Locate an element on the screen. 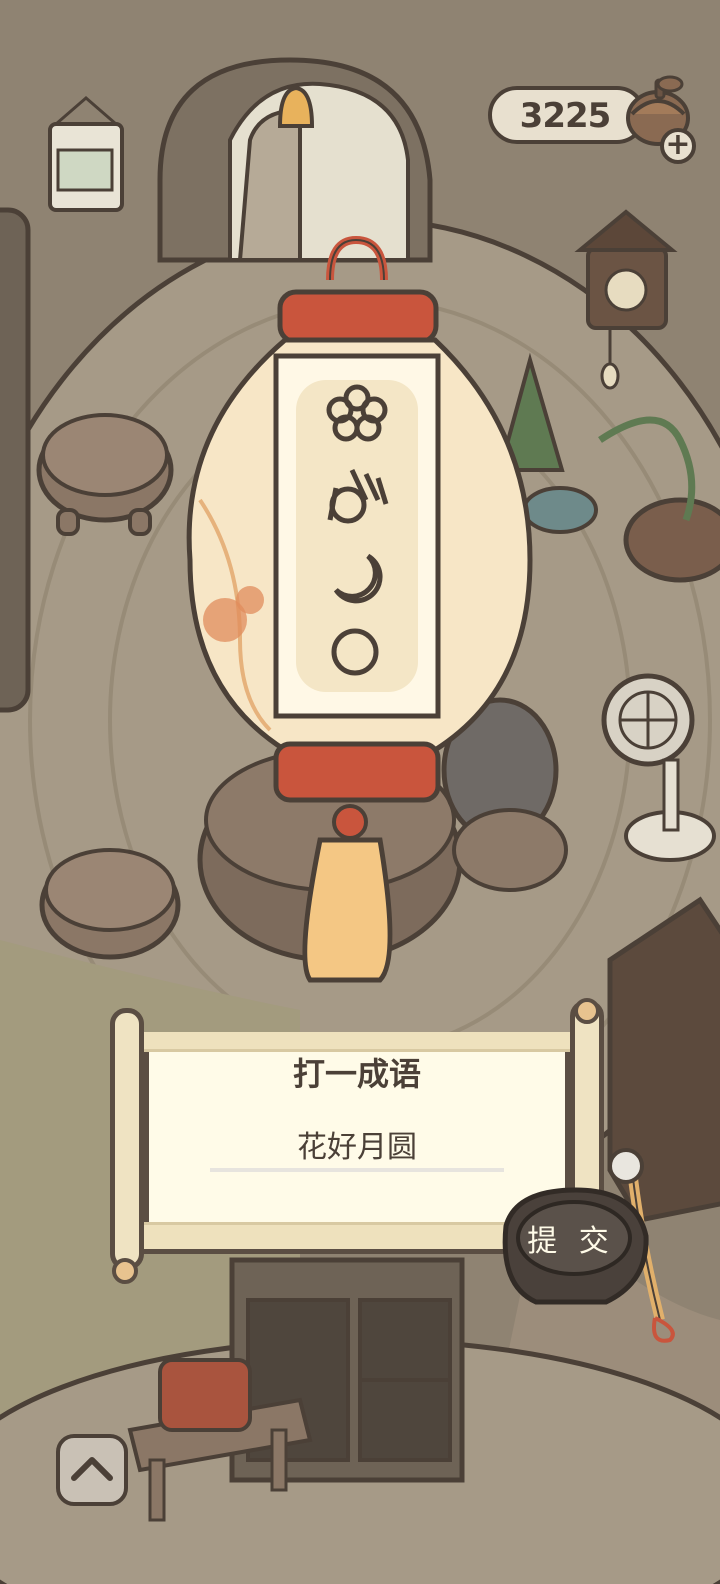  submit-button: 提 交 is located at coordinates (576, 1247).